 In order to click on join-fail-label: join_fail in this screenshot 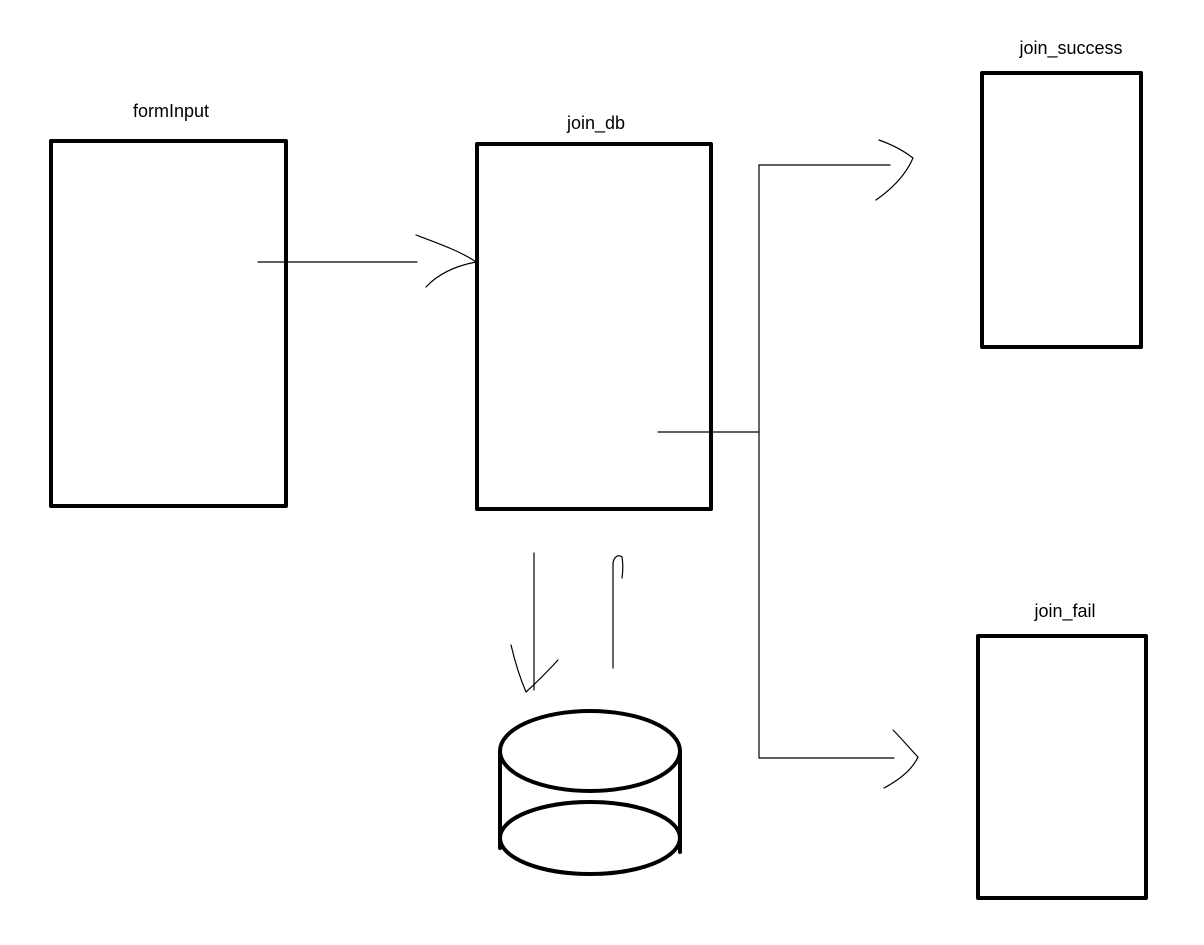, I will do `click(1065, 611)`.